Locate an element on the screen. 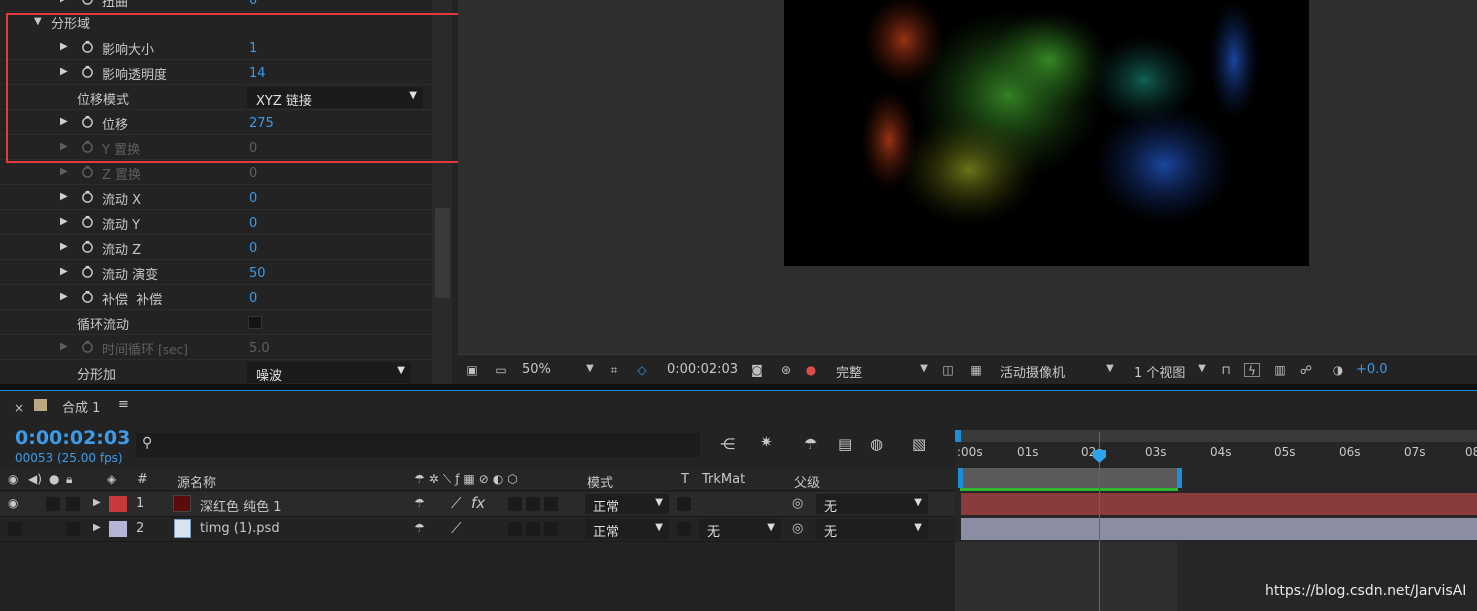 The width and height of the screenshot is (1477, 611). effect-row-offset: ▶ 补偿 补偿 0 is located at coordinates (216, 297).